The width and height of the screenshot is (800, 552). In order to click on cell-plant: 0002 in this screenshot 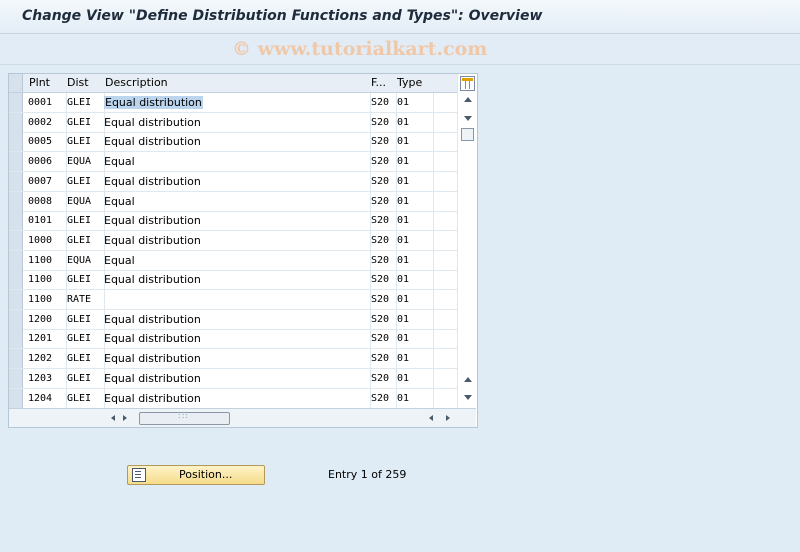, I will do `click(40, 122)`.